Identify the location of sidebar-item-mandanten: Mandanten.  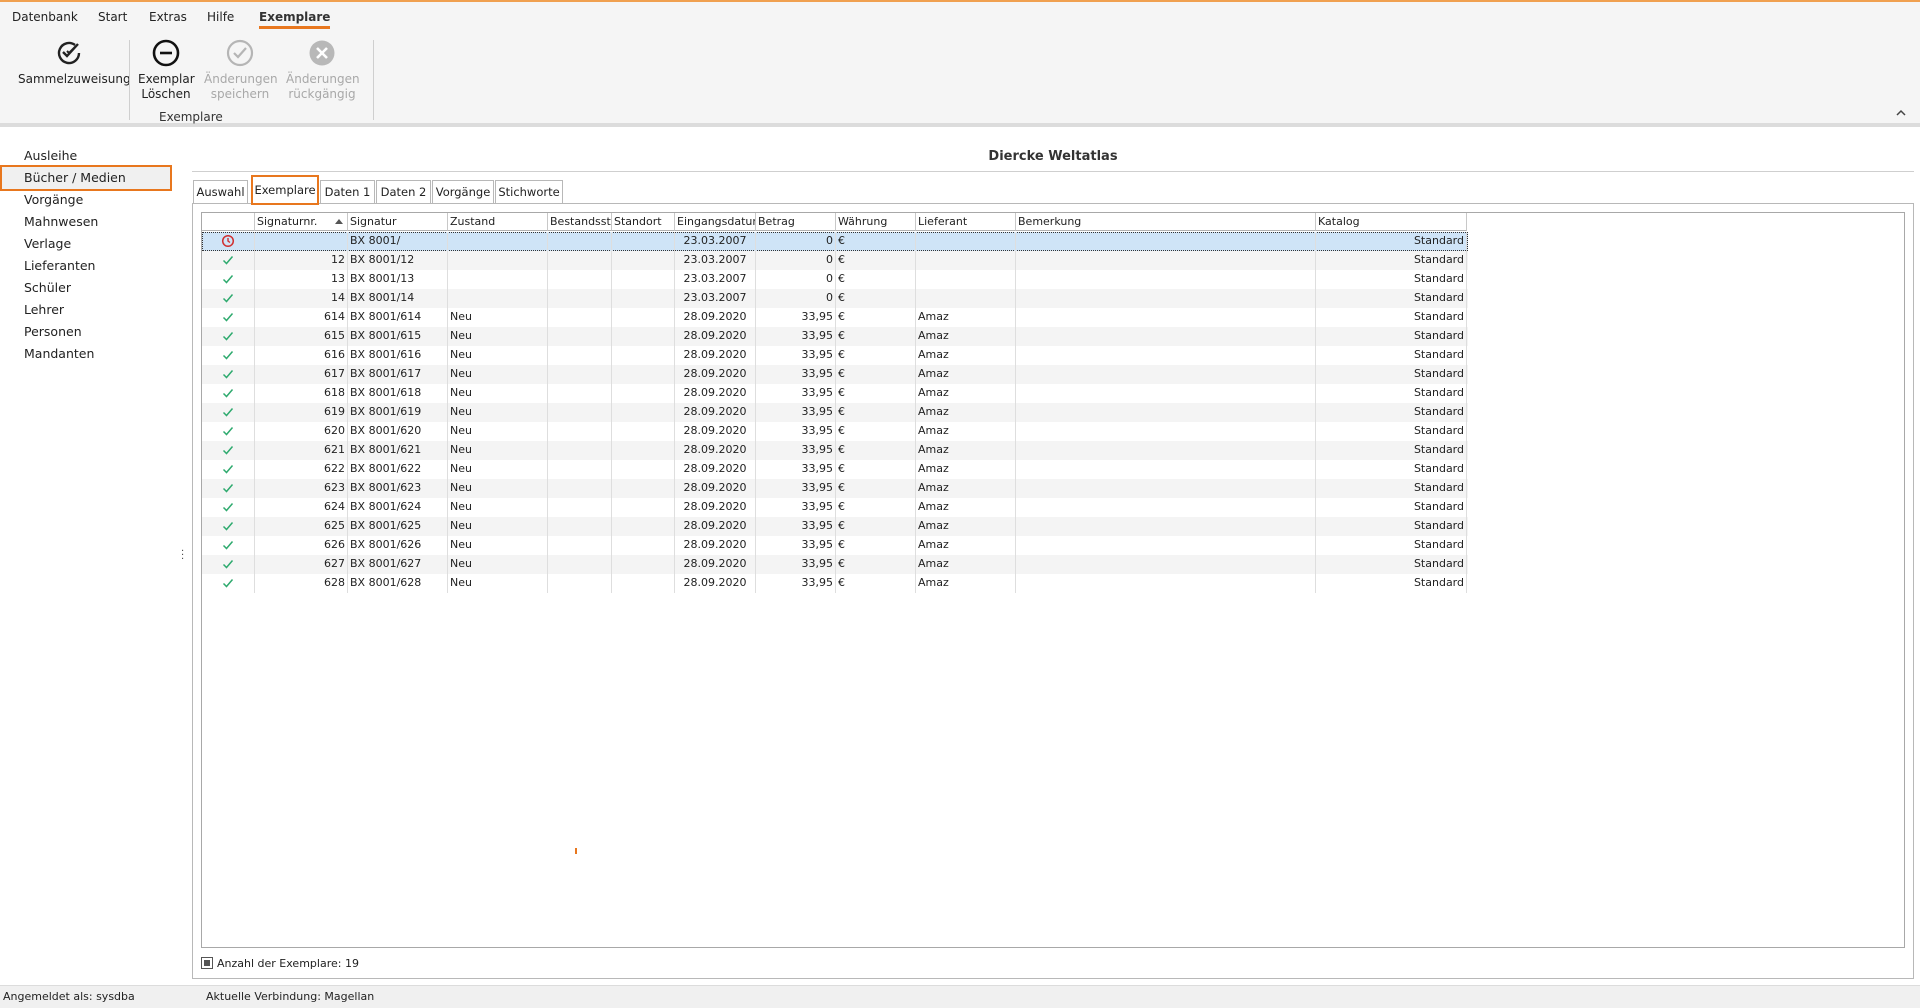
(59, 353).